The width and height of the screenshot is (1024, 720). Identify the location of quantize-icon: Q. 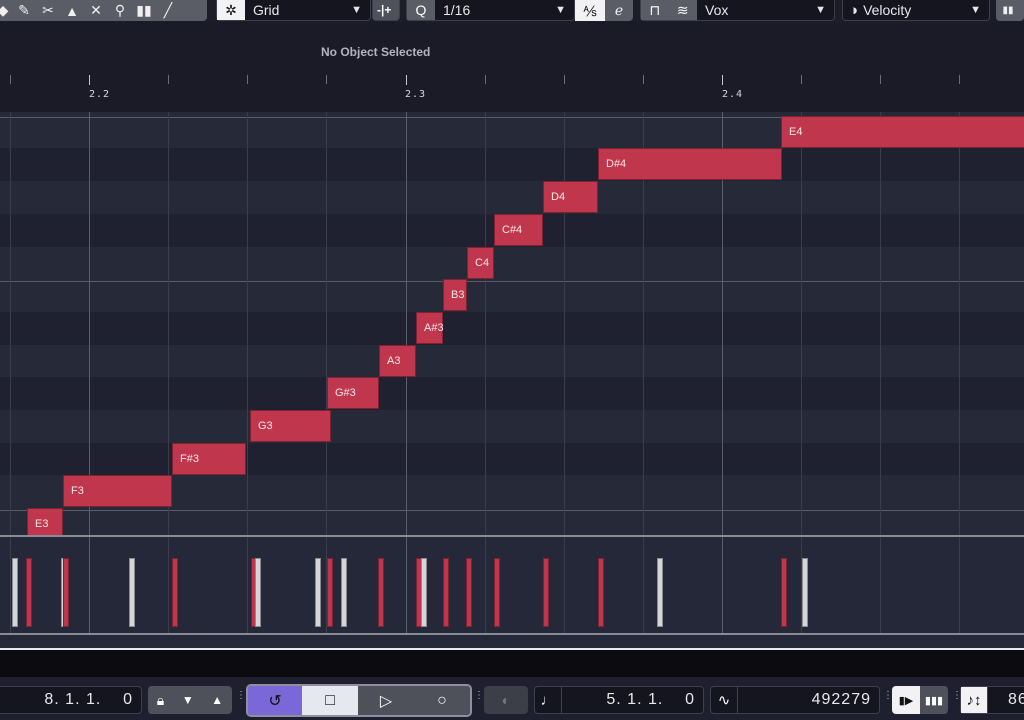
(421, 10).